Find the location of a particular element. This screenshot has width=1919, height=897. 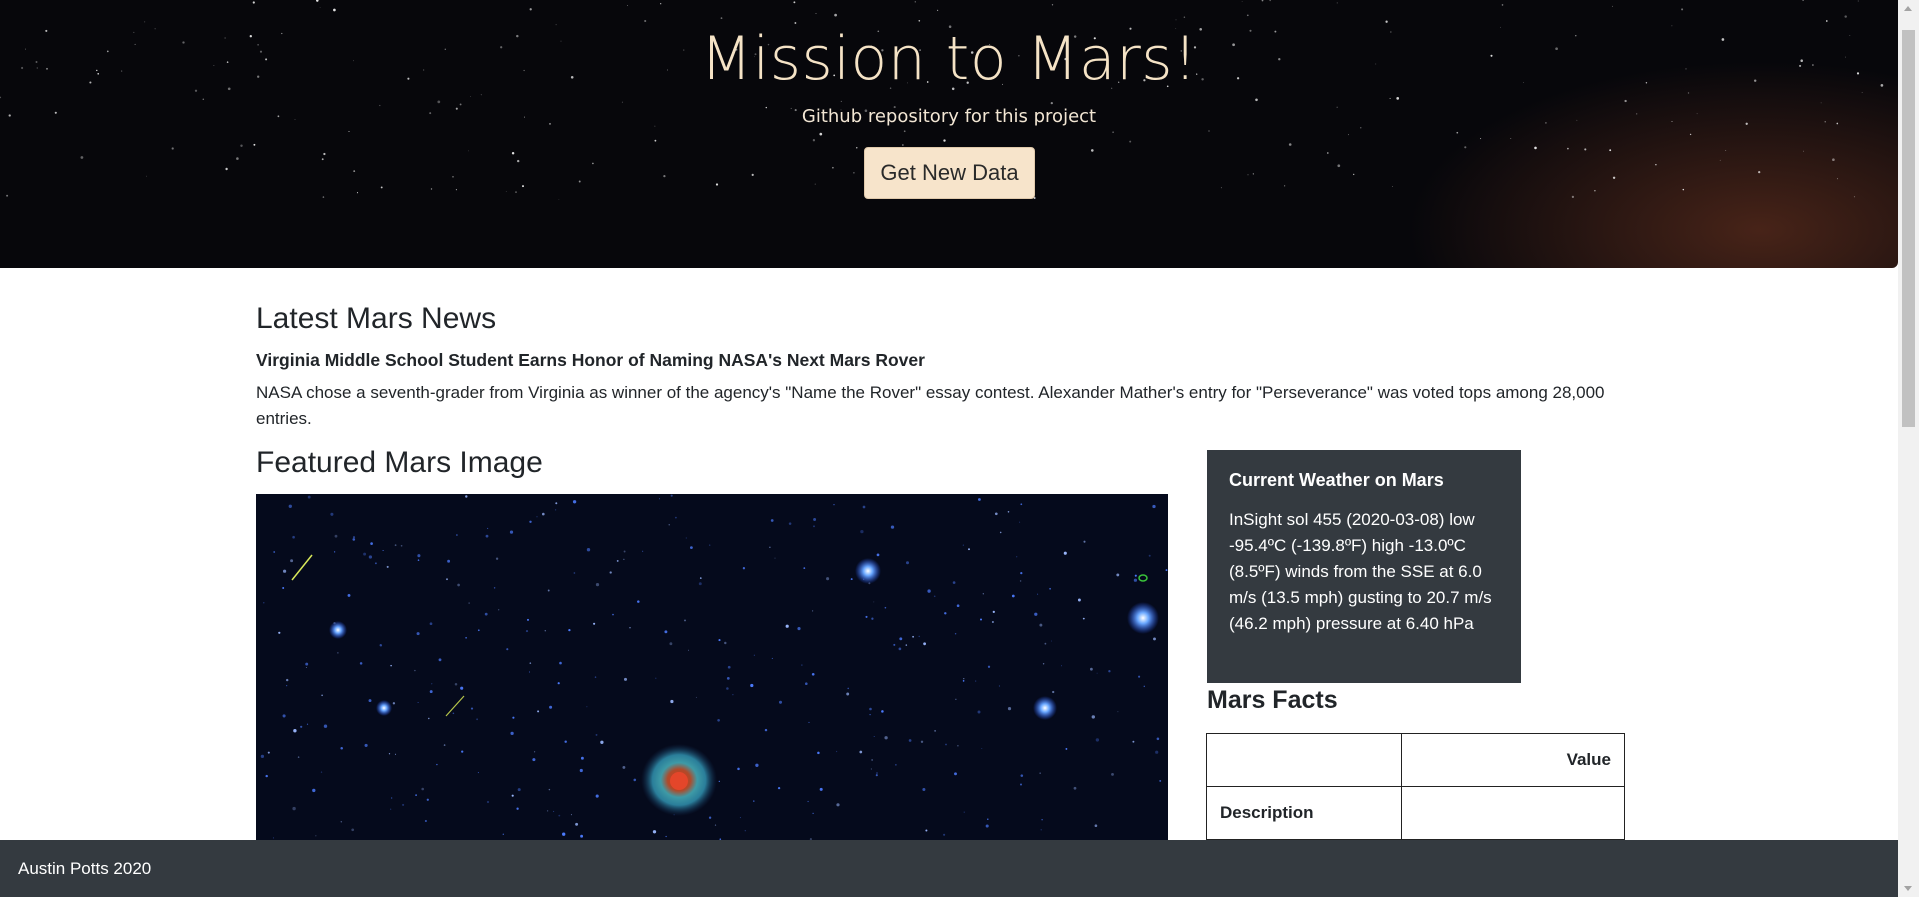

get-new-data-button: Get New Data is located at coordinates (949, 173).